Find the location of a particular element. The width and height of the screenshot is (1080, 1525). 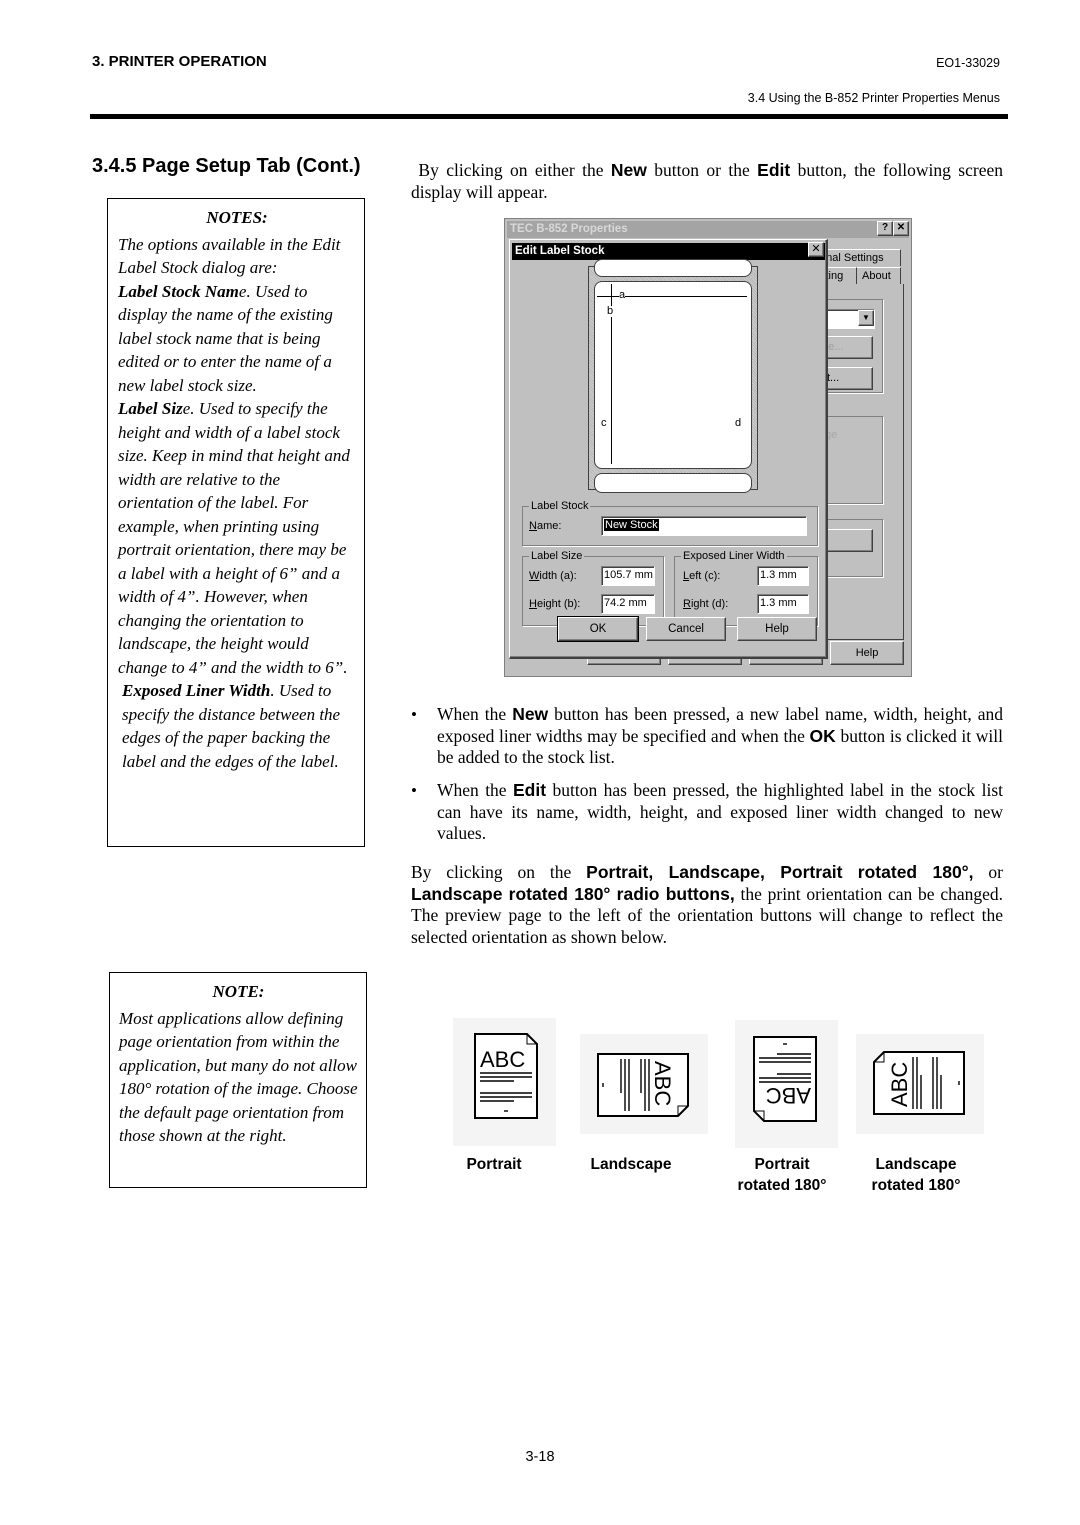

name-label: Name: is located at coordinates (545, 526).